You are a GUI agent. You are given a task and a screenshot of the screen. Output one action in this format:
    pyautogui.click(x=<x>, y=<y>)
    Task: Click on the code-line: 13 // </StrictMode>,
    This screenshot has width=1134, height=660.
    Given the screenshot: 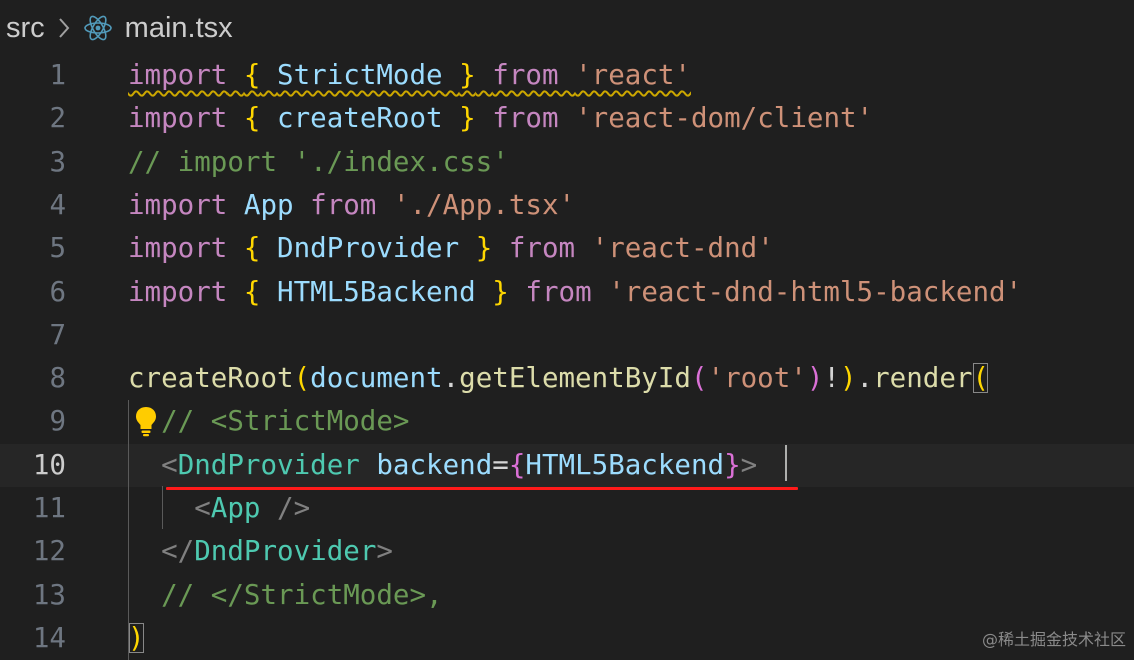 What is the action you would take?
    pyautogui.click(x=567, y=595)
    